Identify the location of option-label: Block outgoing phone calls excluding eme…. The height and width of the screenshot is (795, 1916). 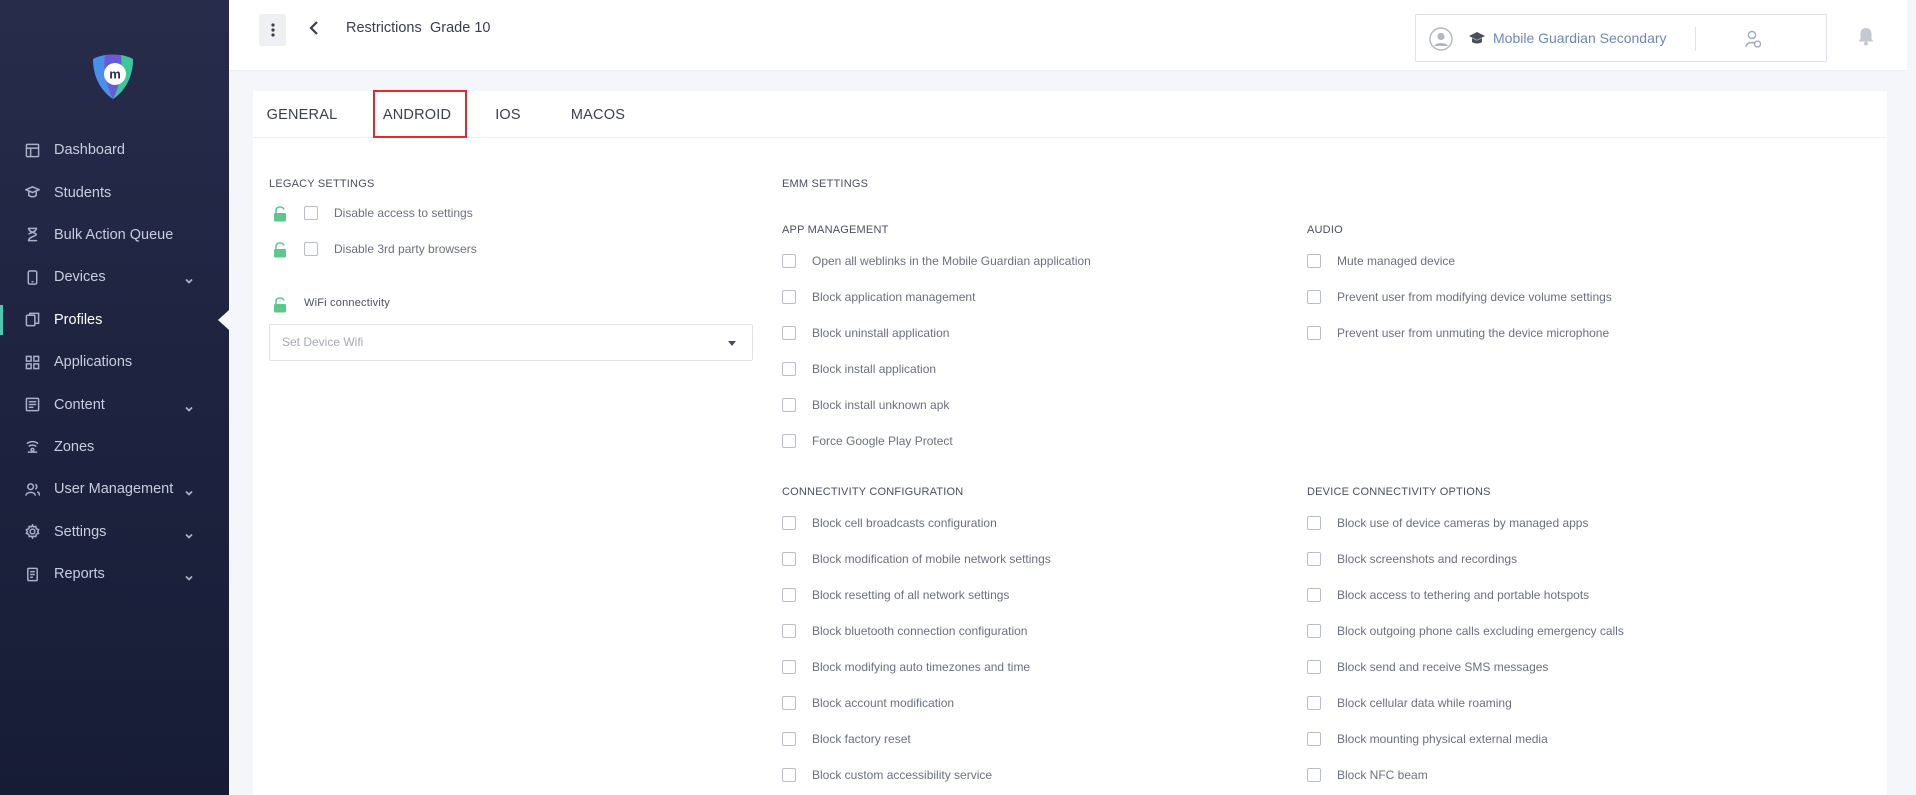
(1480, 631).